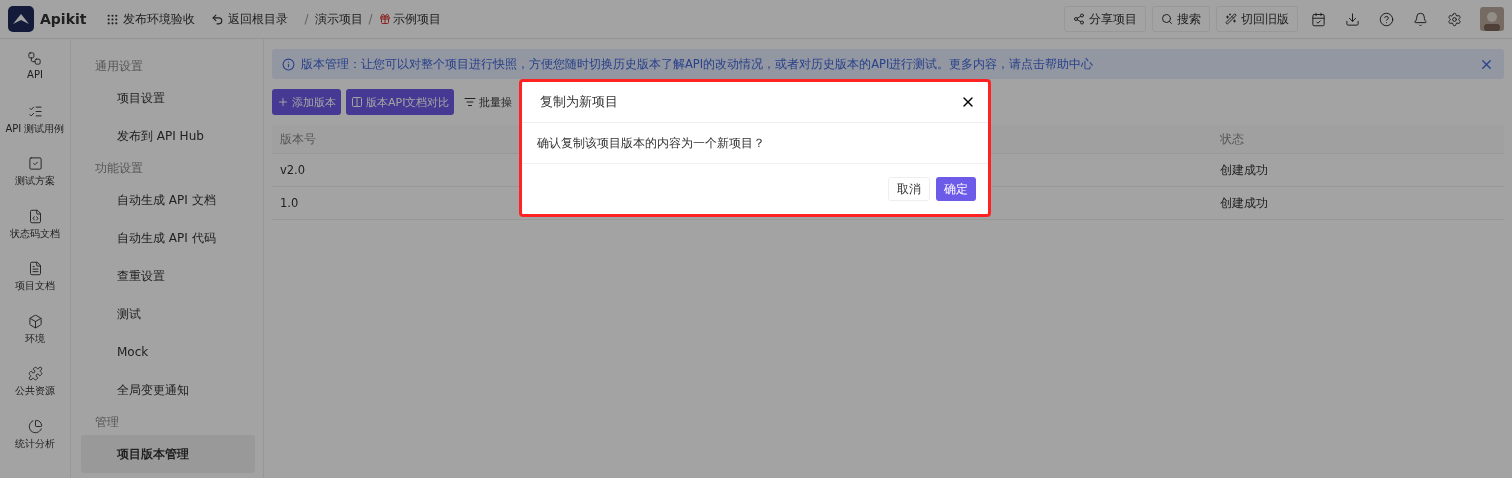  I want to click on nav-label: 环境, so click(35, 338).